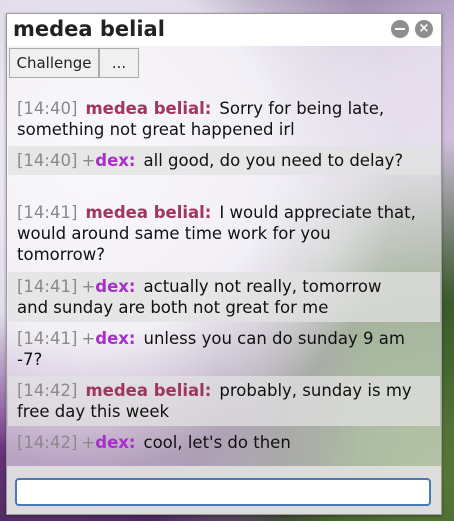 The height and width of the screenshot is (521, 454). I want to click on title-bar: medea belial ×, so click(224, 30).